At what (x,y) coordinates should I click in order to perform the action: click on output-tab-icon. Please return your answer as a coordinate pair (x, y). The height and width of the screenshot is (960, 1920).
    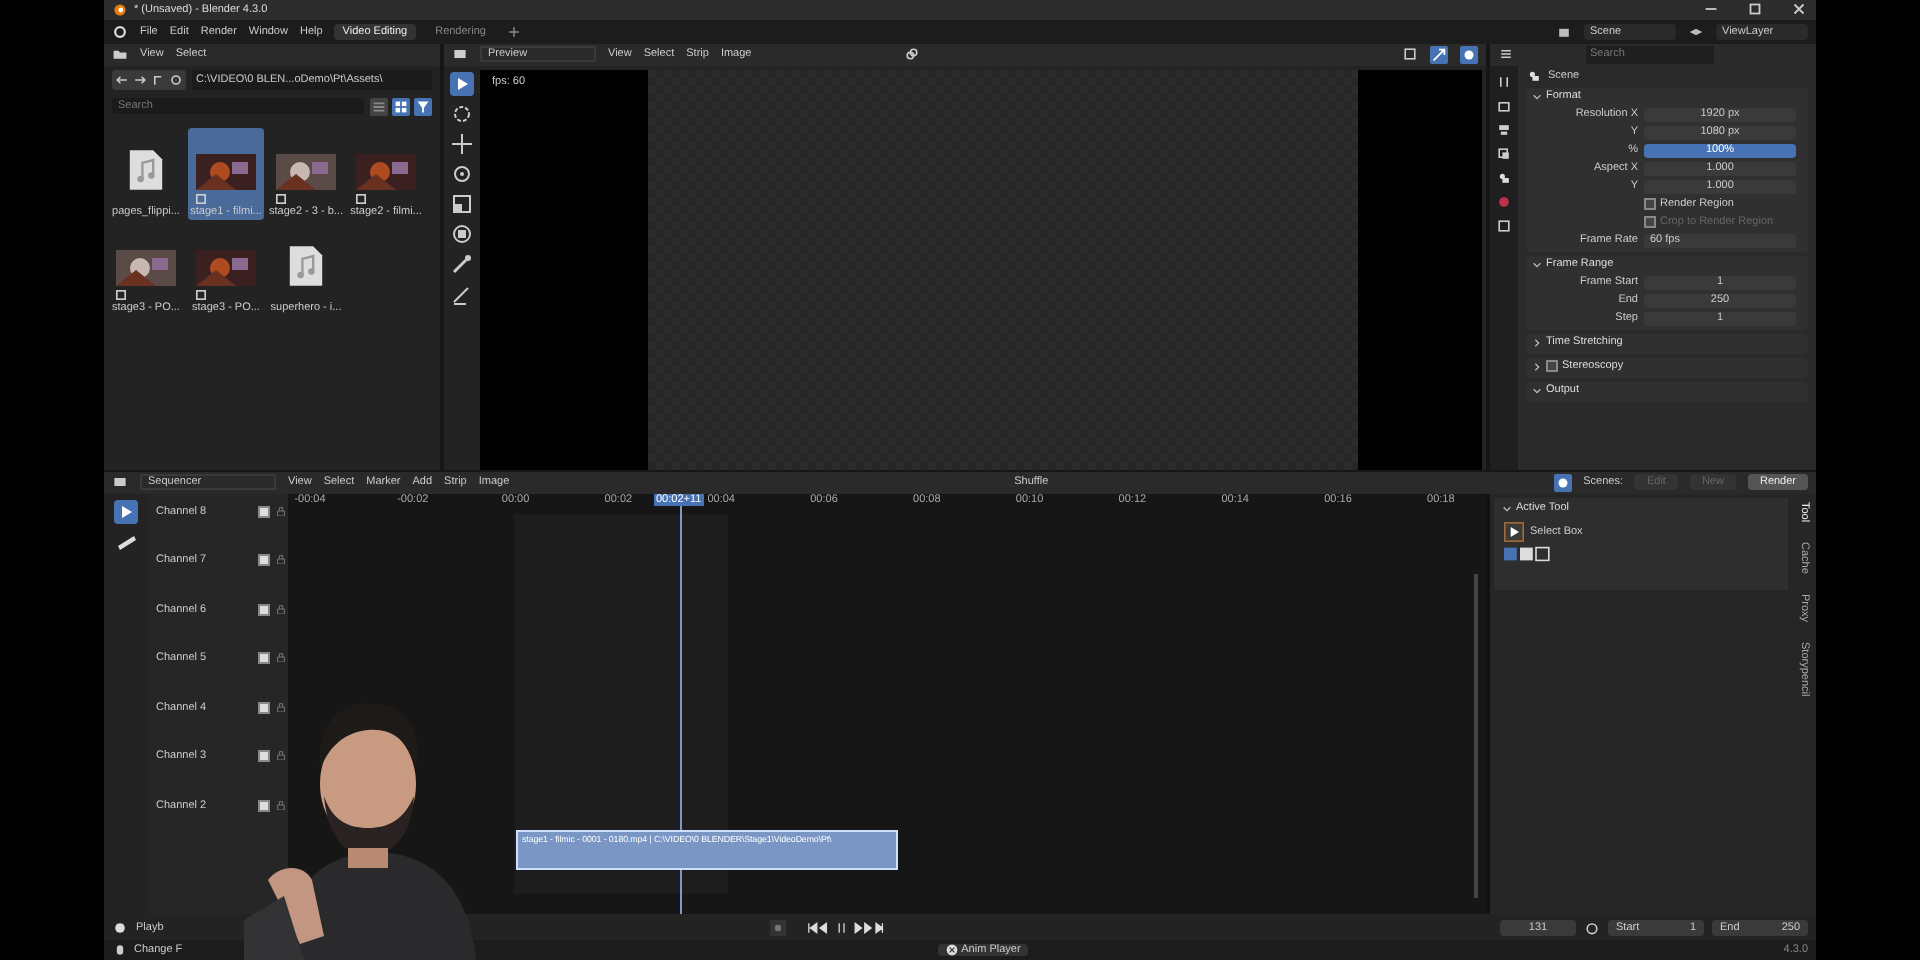
    Looking at the image, I should click on (1504, 129).